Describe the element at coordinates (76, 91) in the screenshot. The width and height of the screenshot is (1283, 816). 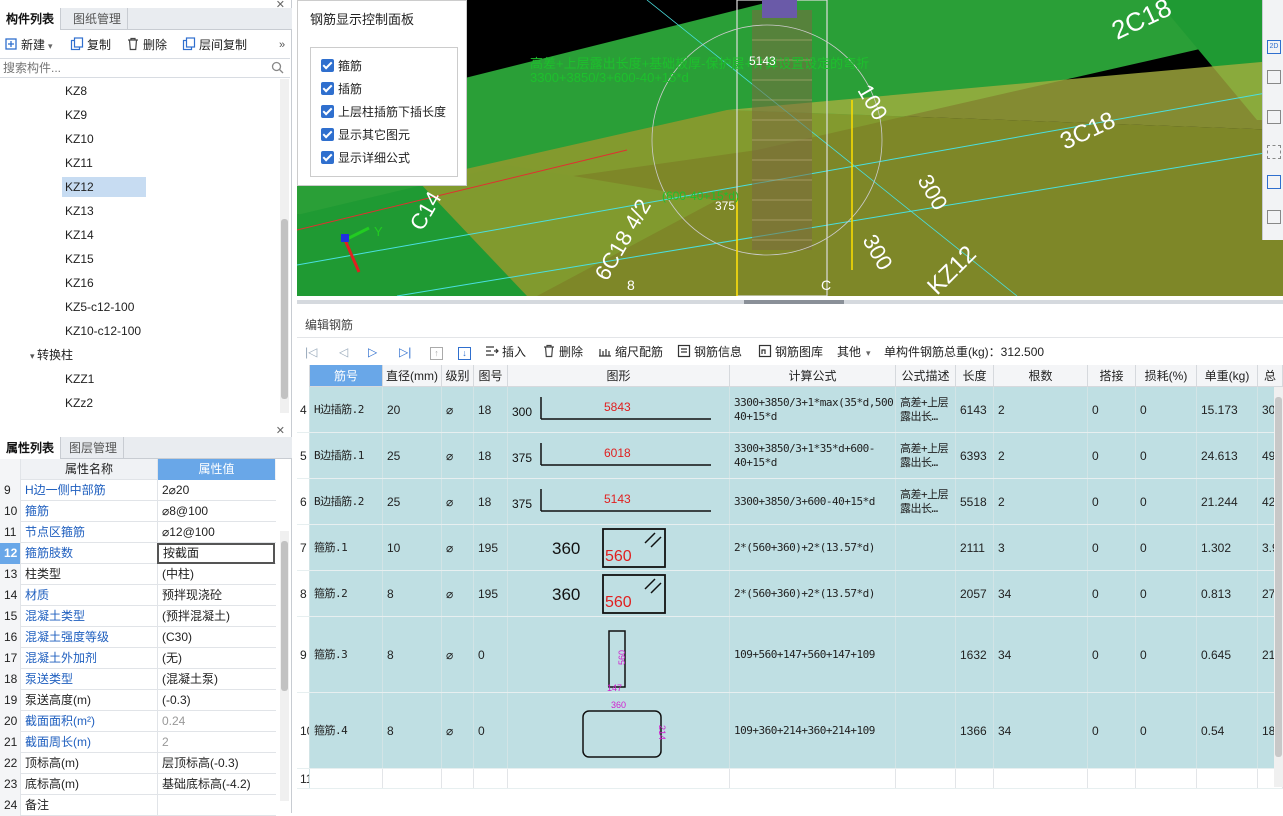
I see `tree-item-kz8: KZ8` at that location.